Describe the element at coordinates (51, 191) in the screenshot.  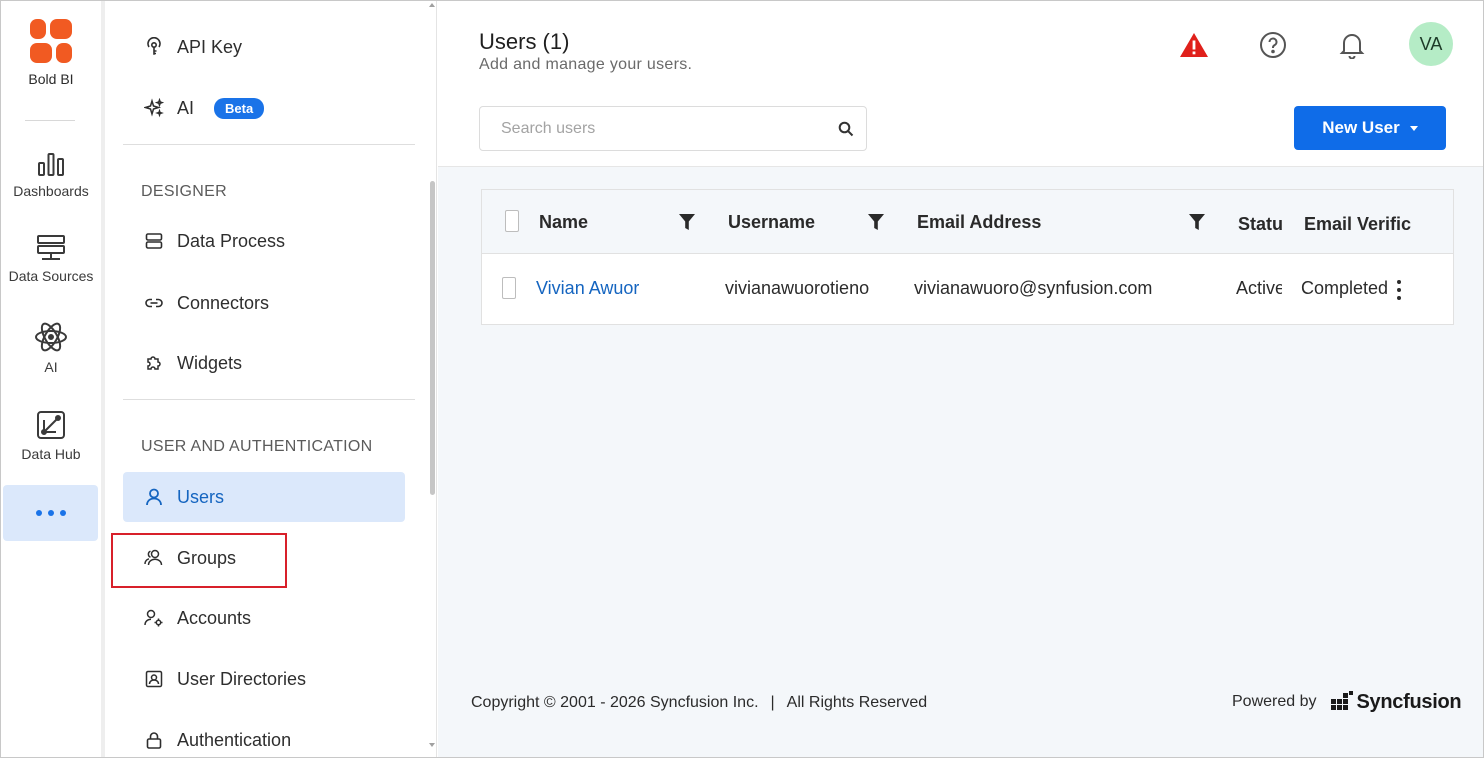
I see `rail-item-label: Dashboards` at that location.